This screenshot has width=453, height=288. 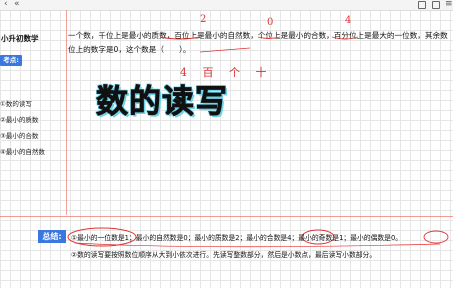 What do you see at coordinates (19, 120) in the screenshot?
I see `sidebar-item-smallest-prime: ②最小的质数` at bounding box center [19, 120].